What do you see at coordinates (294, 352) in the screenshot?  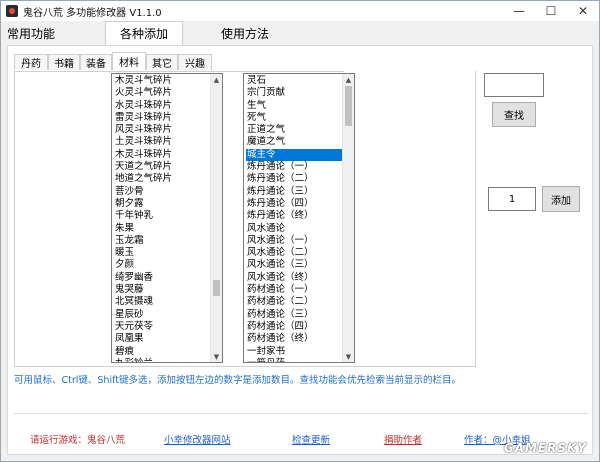 I see `list-item: 一封家书` at bounding box center [294, 352].